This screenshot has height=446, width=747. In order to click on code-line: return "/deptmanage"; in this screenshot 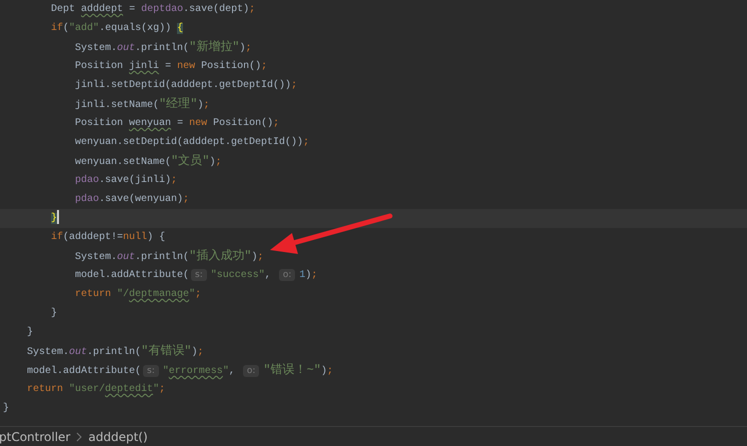, I will do `click(138, 295)`.